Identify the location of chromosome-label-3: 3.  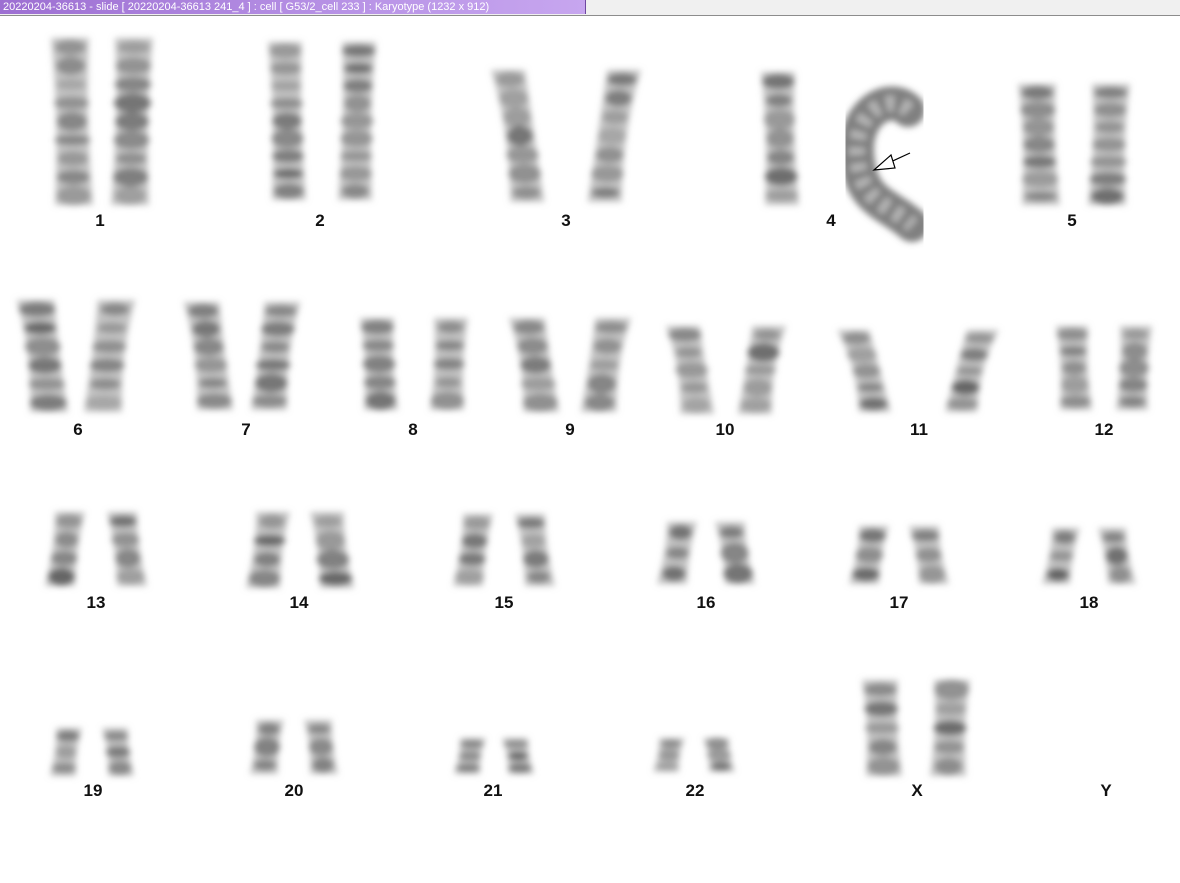
(565, 220).